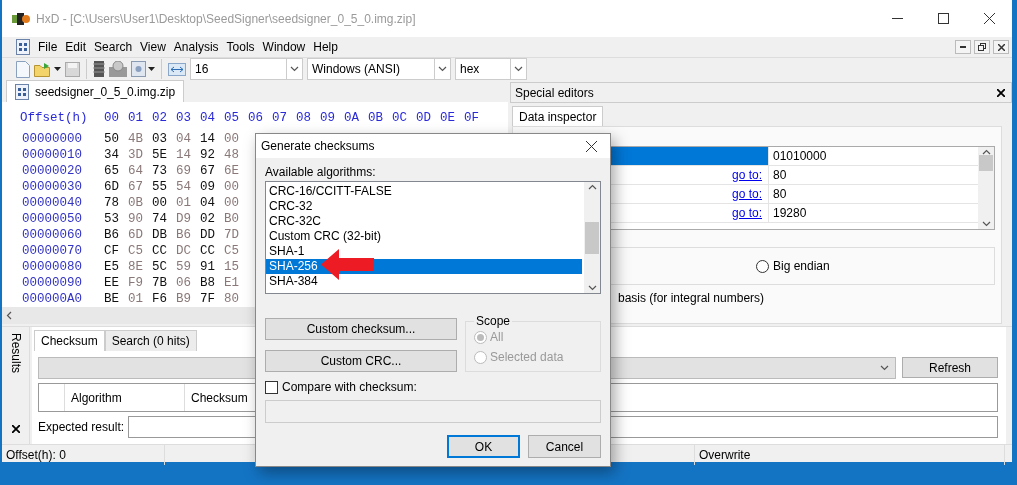  Describe the element at coordinates (52, 219) in the screenshot. I see `offset-label: 00000050` at that location.